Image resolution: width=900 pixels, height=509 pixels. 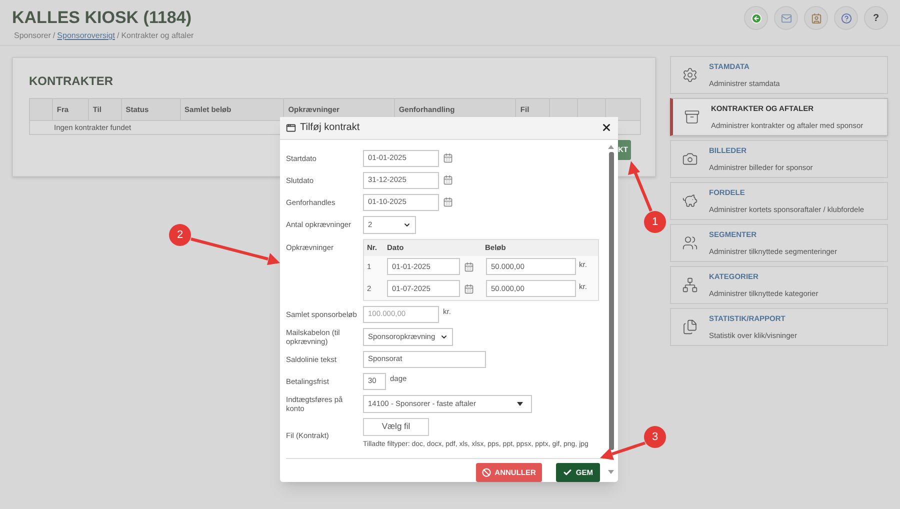 What do you see at coordinates (180, 235) in the screenshot?
I see `step-number-badge: 2` at bounding box center [180, 235].